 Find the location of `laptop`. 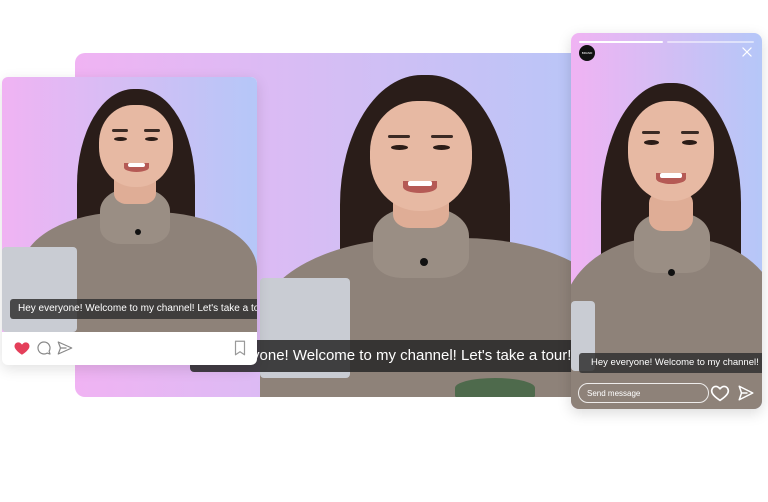

laptop is located at coordinates (39, 289).